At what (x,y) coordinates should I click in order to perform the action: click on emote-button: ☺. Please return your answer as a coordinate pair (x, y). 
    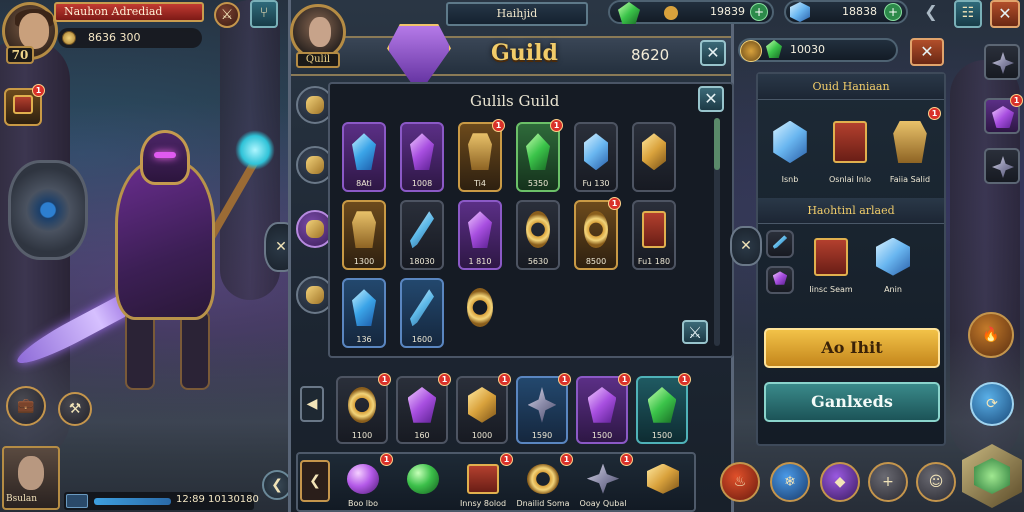
    Looking at the image, I should click on (936, 482).